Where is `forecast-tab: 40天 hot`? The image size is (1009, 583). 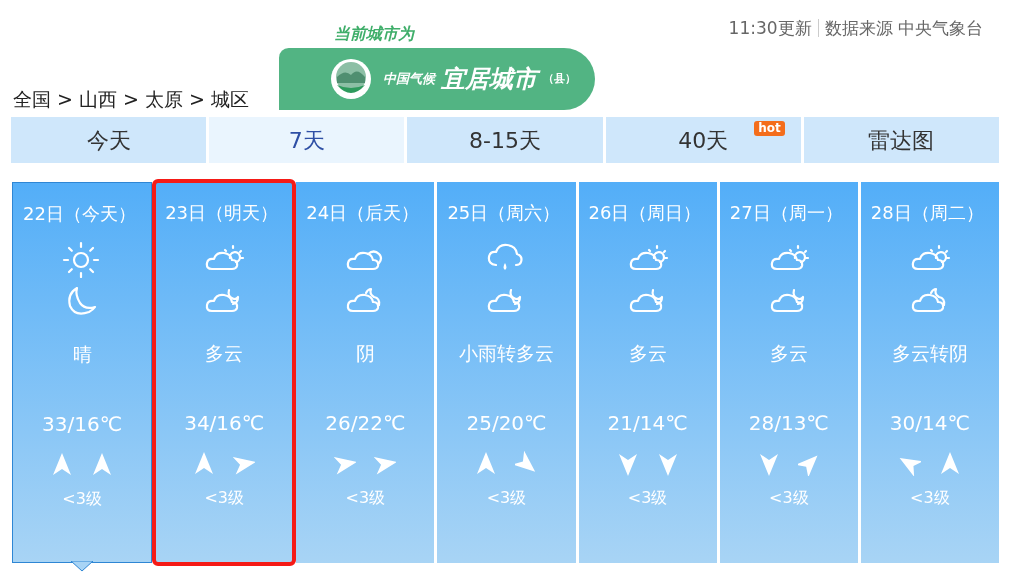 forecast-tab: 40天 hot is located at coordinates (703, 140).